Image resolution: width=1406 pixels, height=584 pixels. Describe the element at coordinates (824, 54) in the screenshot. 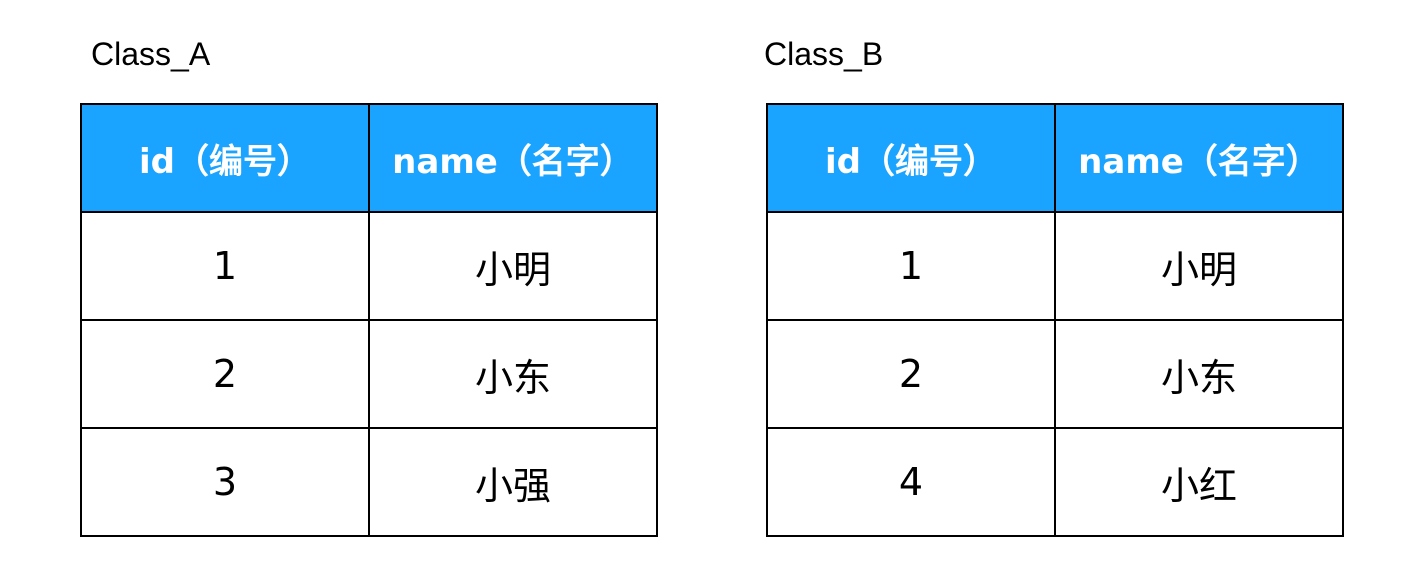

I see `table-title-class-b: Class_B` at that location.